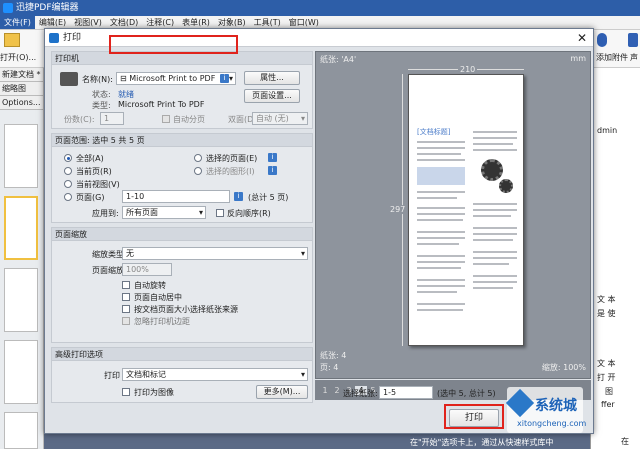 This screenshot has width=640, height=449. What do you see at coordinates (94, 171) in the screenshot?
I see `range-current-label: 当前页(R)` at bounding box center [94, 171].